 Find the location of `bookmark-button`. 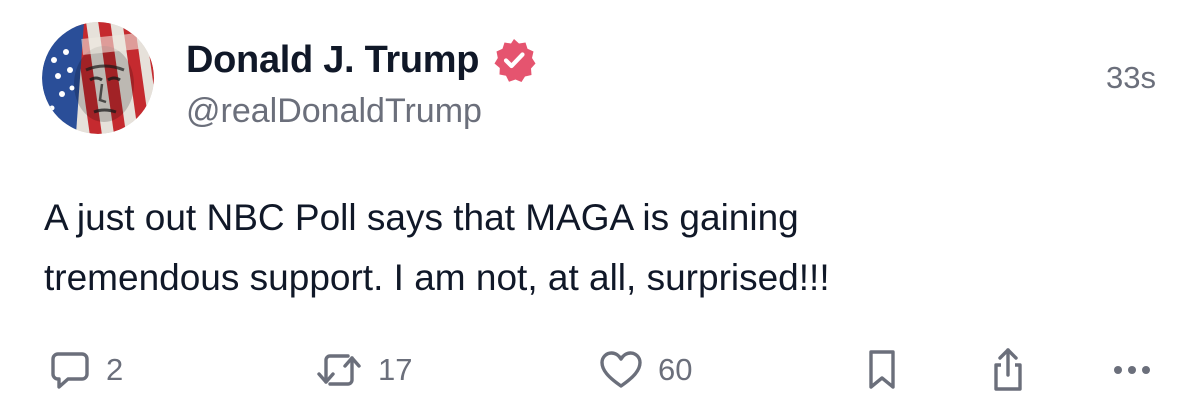

bookmark-button is located at coordinates (882, 370).